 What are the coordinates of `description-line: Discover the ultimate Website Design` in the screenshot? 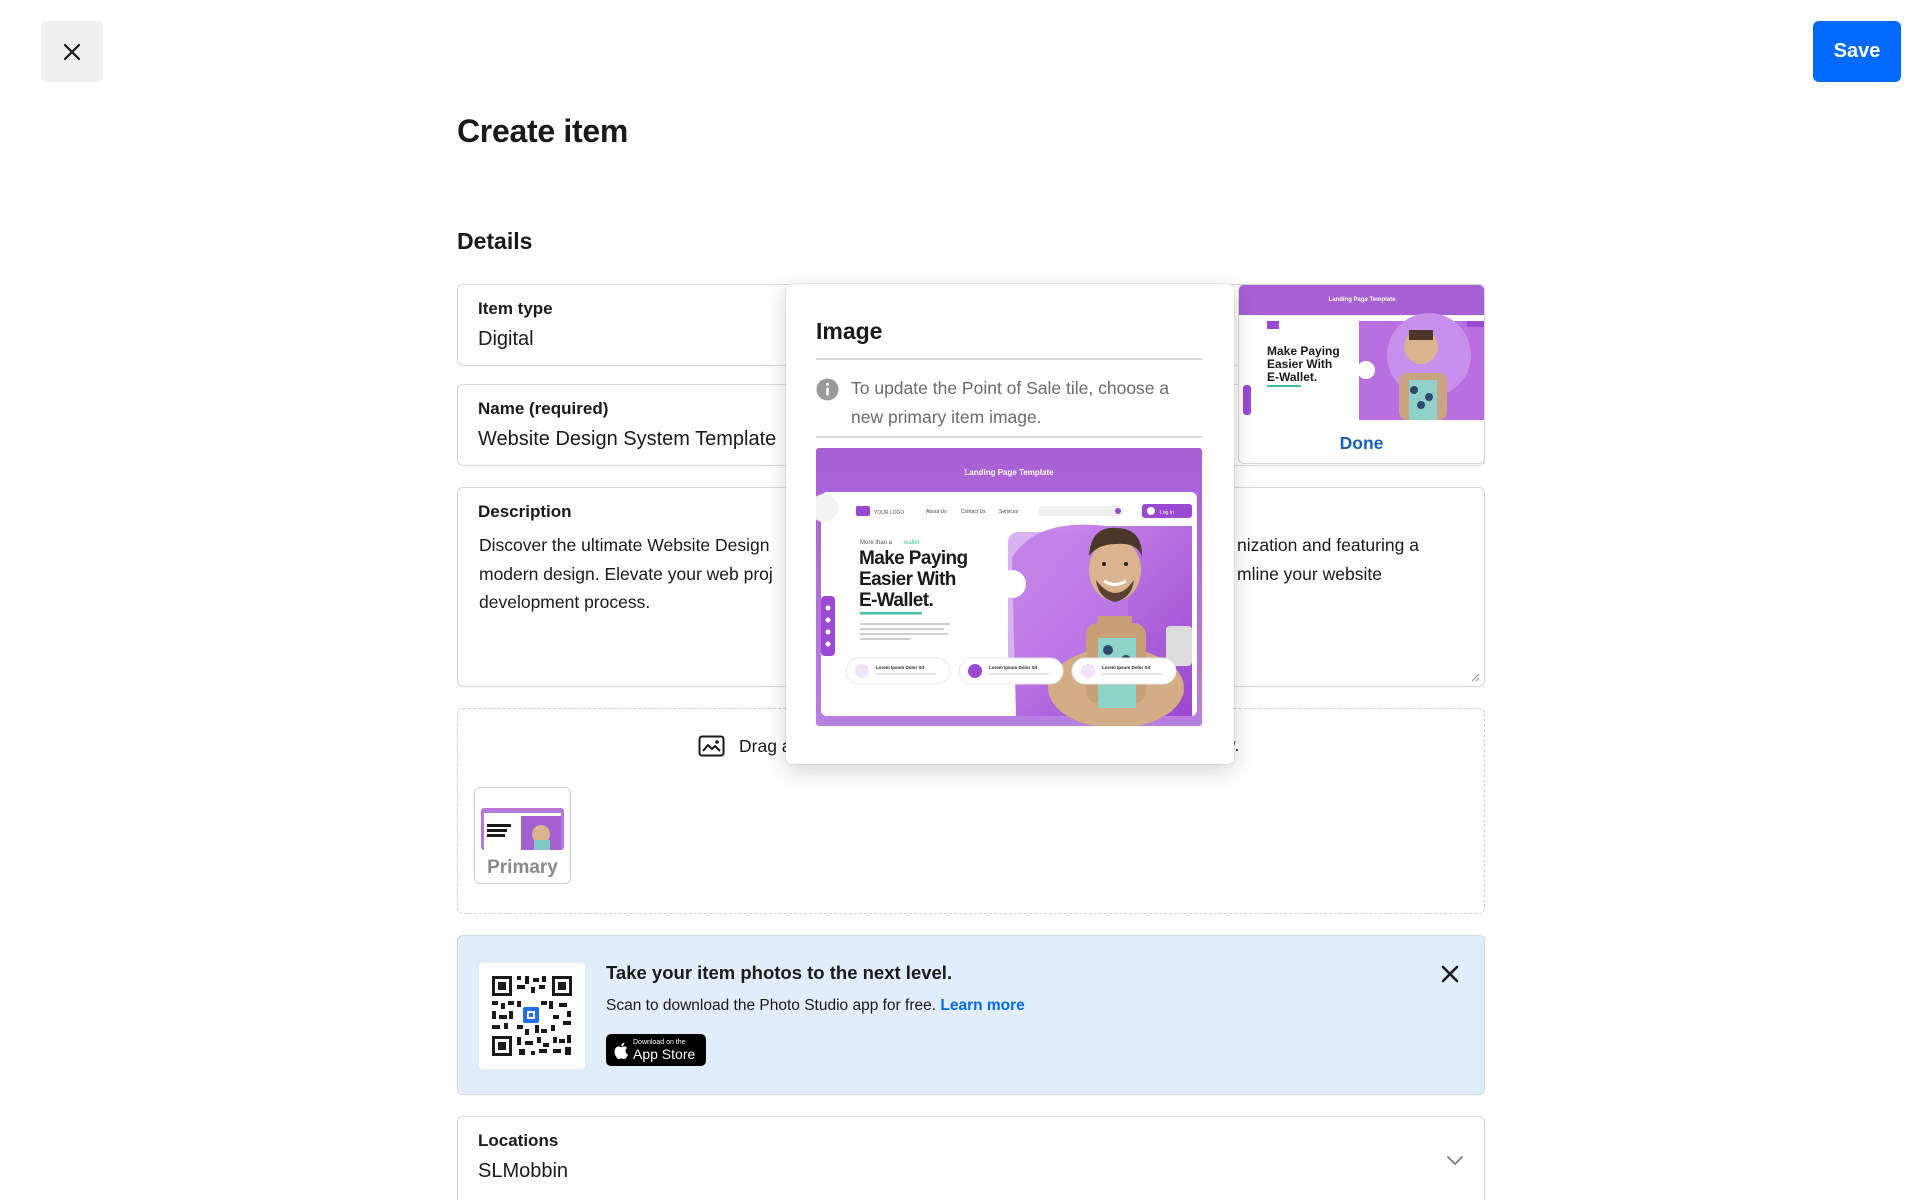 It's located at (624, 545).